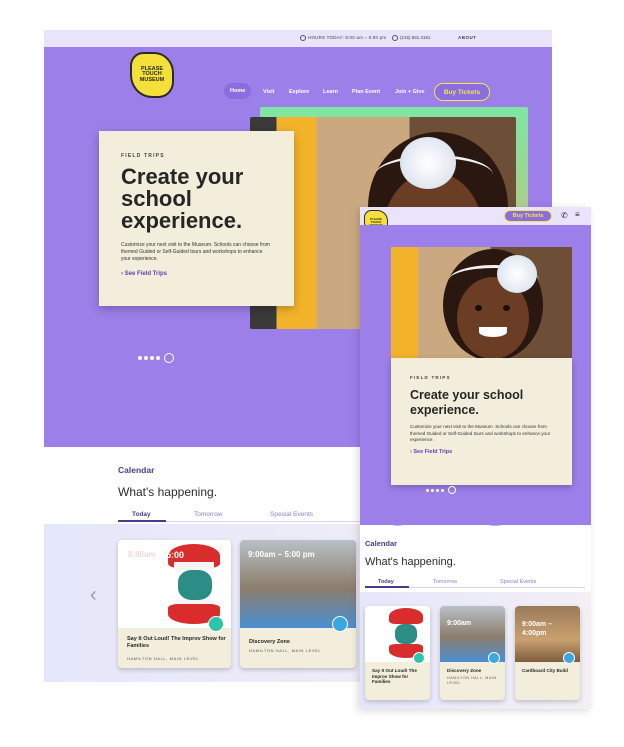 The height and width of the screenshot is (747, 624). Describe the element at coordinates (303, 38) in the screenshot. I see `clock-icon` at that location.